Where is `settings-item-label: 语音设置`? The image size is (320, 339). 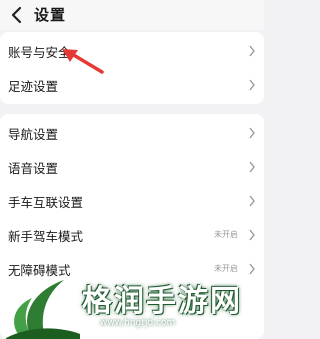 settings-item-label: 语音设置 is located at coordinates (33, 168).